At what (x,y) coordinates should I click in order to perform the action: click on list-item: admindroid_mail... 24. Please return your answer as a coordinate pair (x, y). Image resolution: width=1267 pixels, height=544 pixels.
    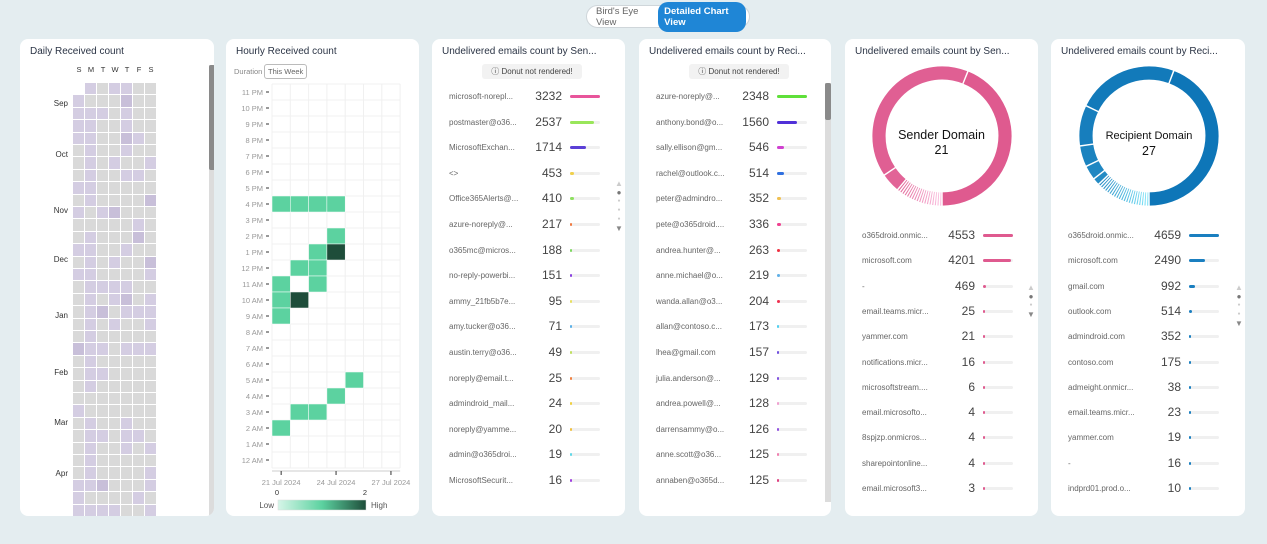
    Looking at the image, I should click on (528, 404).